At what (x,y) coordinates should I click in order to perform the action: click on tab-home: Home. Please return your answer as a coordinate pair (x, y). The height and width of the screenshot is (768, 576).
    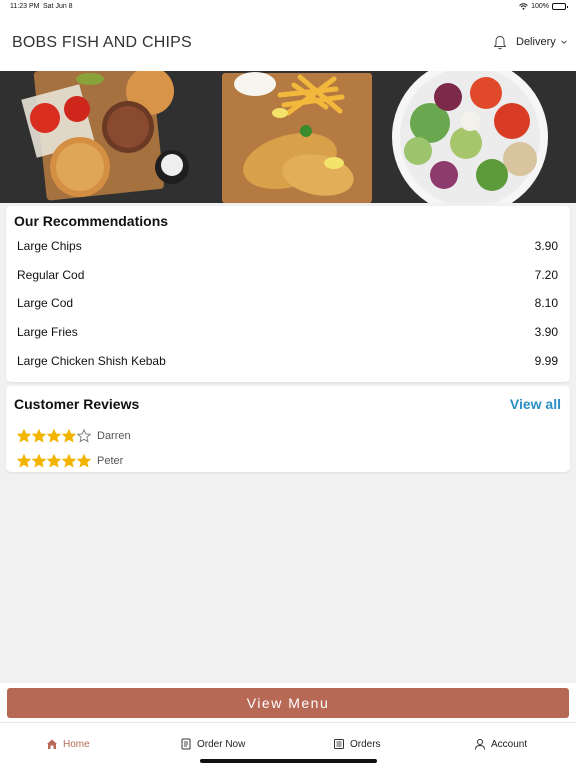
    Looking at the image, I should click on (68, 744).